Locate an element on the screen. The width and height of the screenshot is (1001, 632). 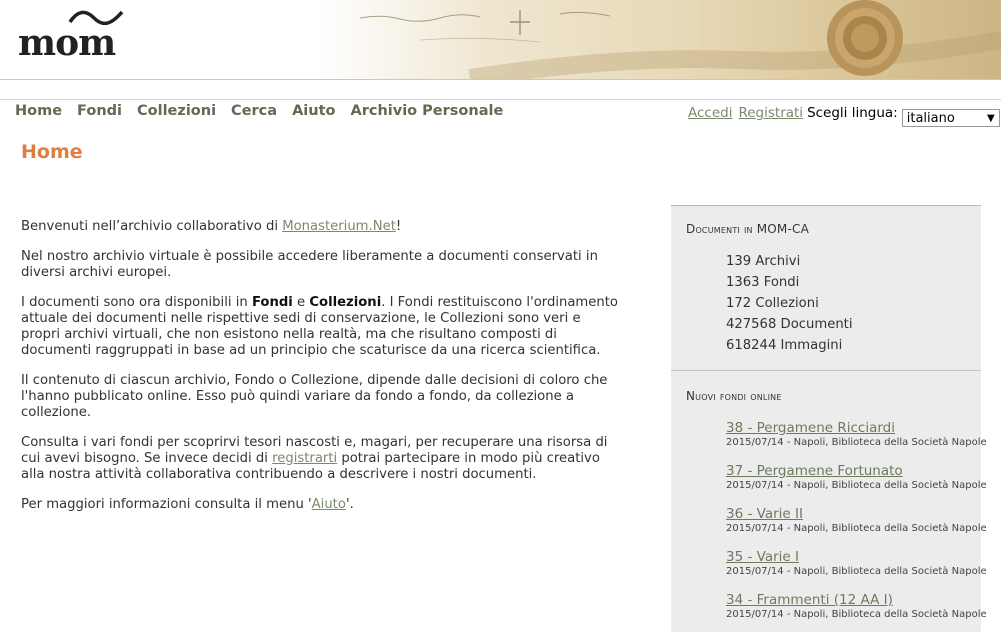
monasterium-link: Monasterium.Net is located at coordinates (339, 226).